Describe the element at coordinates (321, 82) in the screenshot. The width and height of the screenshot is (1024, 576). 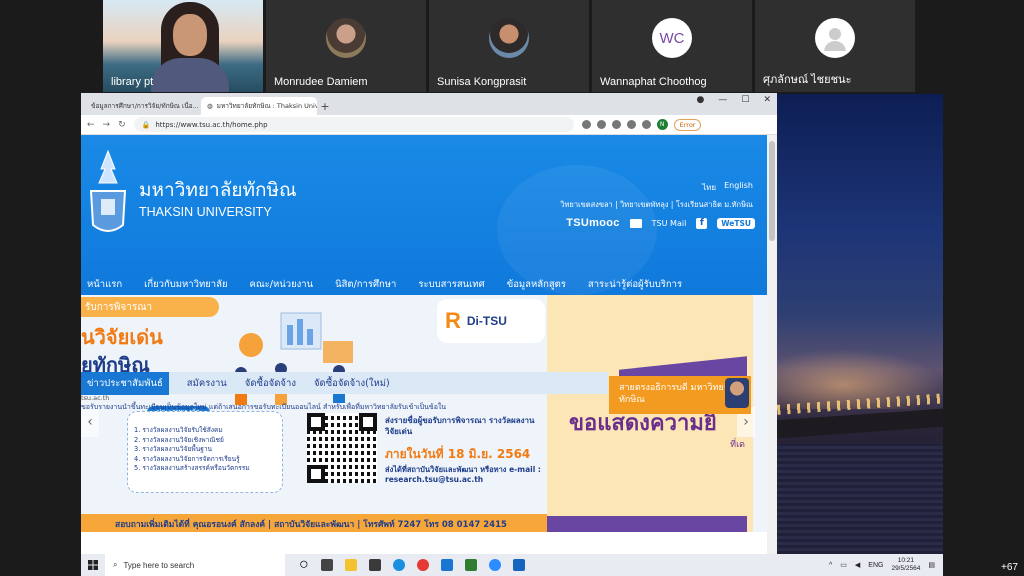
I see `participant-name: Monrudee Damiem` at that location.